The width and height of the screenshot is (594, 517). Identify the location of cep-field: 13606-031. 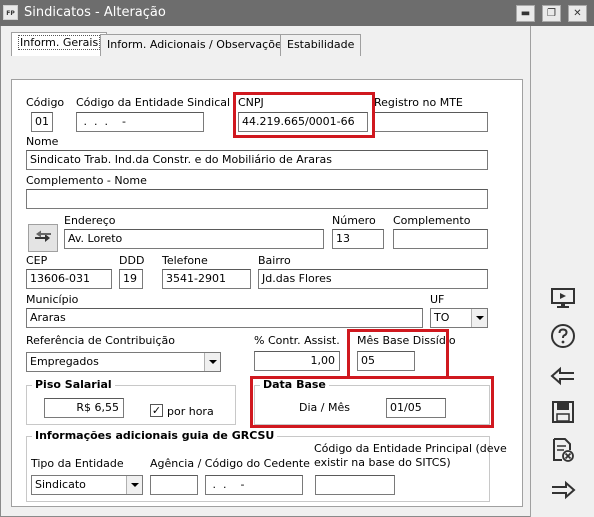
(69, 279).